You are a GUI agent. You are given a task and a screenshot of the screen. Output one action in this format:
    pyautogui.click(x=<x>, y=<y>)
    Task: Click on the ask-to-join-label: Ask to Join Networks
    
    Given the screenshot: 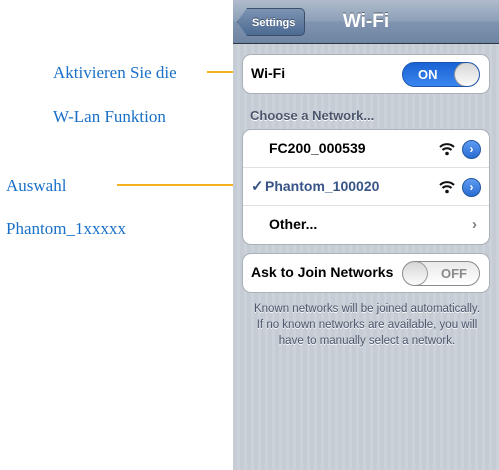 What is the action you would take?
    pyautogui.click(x=322, y=272)
    